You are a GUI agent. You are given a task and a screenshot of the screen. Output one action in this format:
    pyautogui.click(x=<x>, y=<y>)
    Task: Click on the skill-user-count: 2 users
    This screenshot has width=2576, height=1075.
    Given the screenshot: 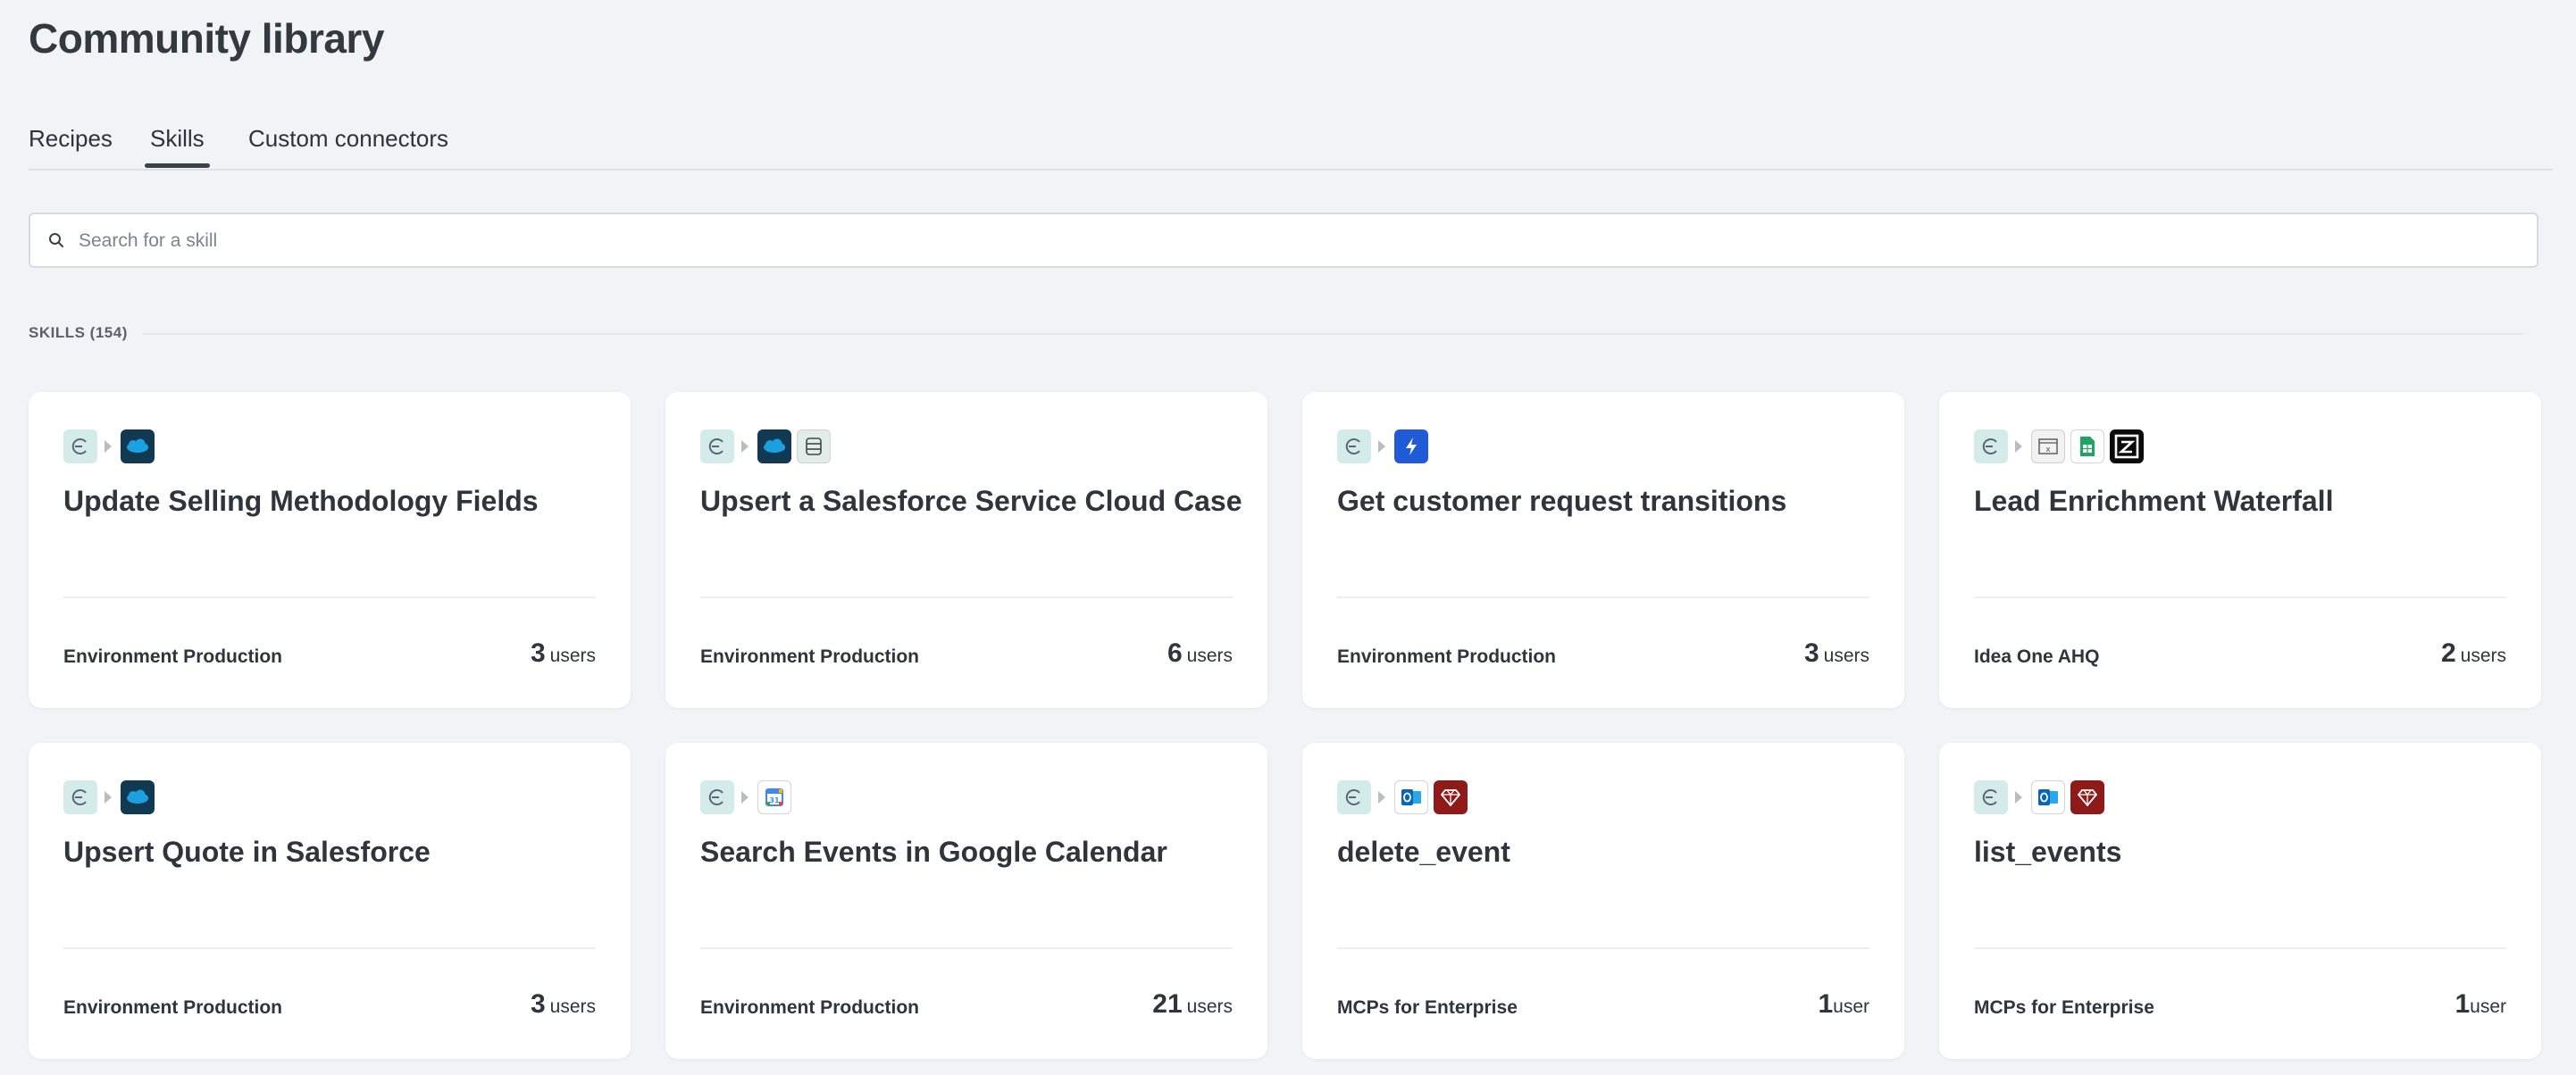 What is the action you would take?
    pyautogui.click(x=2474, y=654)
    